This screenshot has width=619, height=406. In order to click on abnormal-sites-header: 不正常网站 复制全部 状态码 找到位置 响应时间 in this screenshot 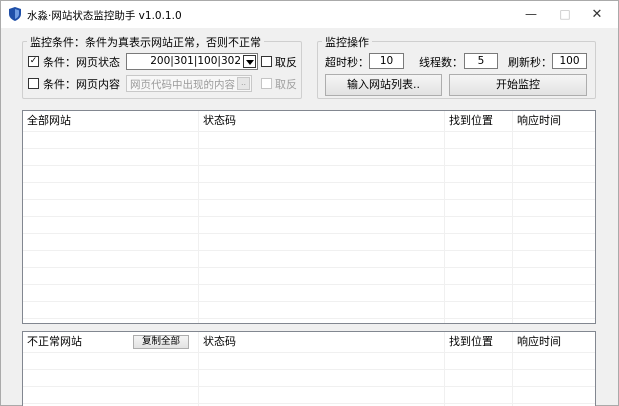, I will do `click(309, 342)`.